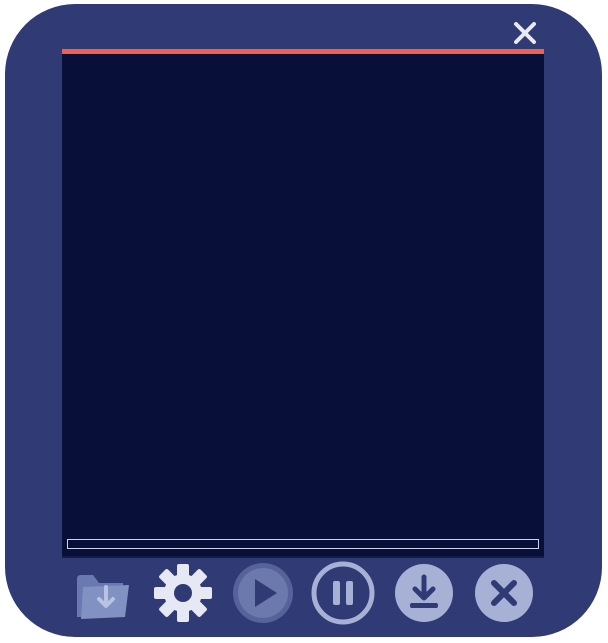  I want to click on play-button, so click(263, 593).